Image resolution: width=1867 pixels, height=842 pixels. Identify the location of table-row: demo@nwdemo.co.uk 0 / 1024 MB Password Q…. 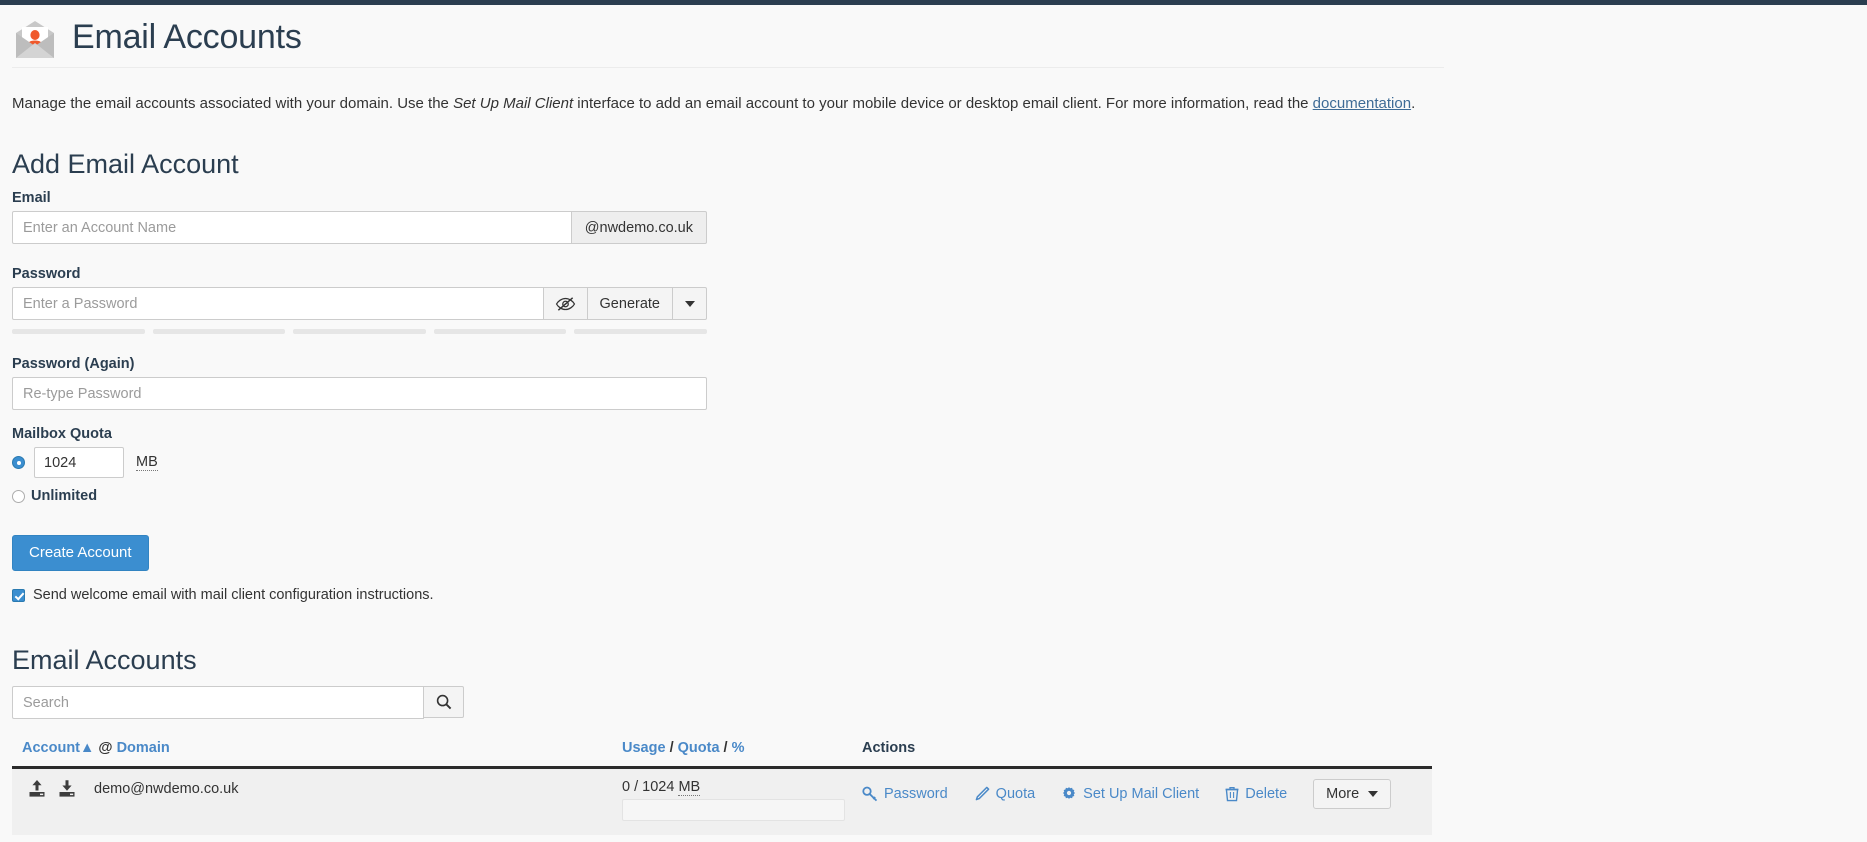
(722, 801).